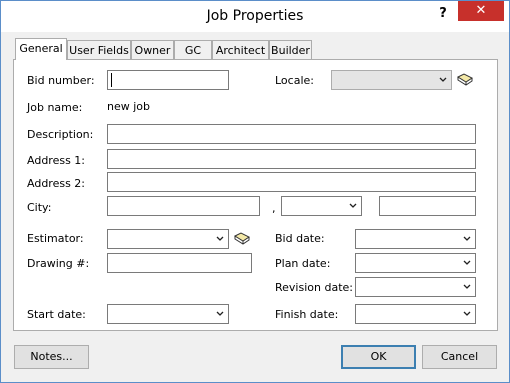  Describe the element at coordinates (415, 314) in the screenshot. I see `finish-date-picker` at that location.